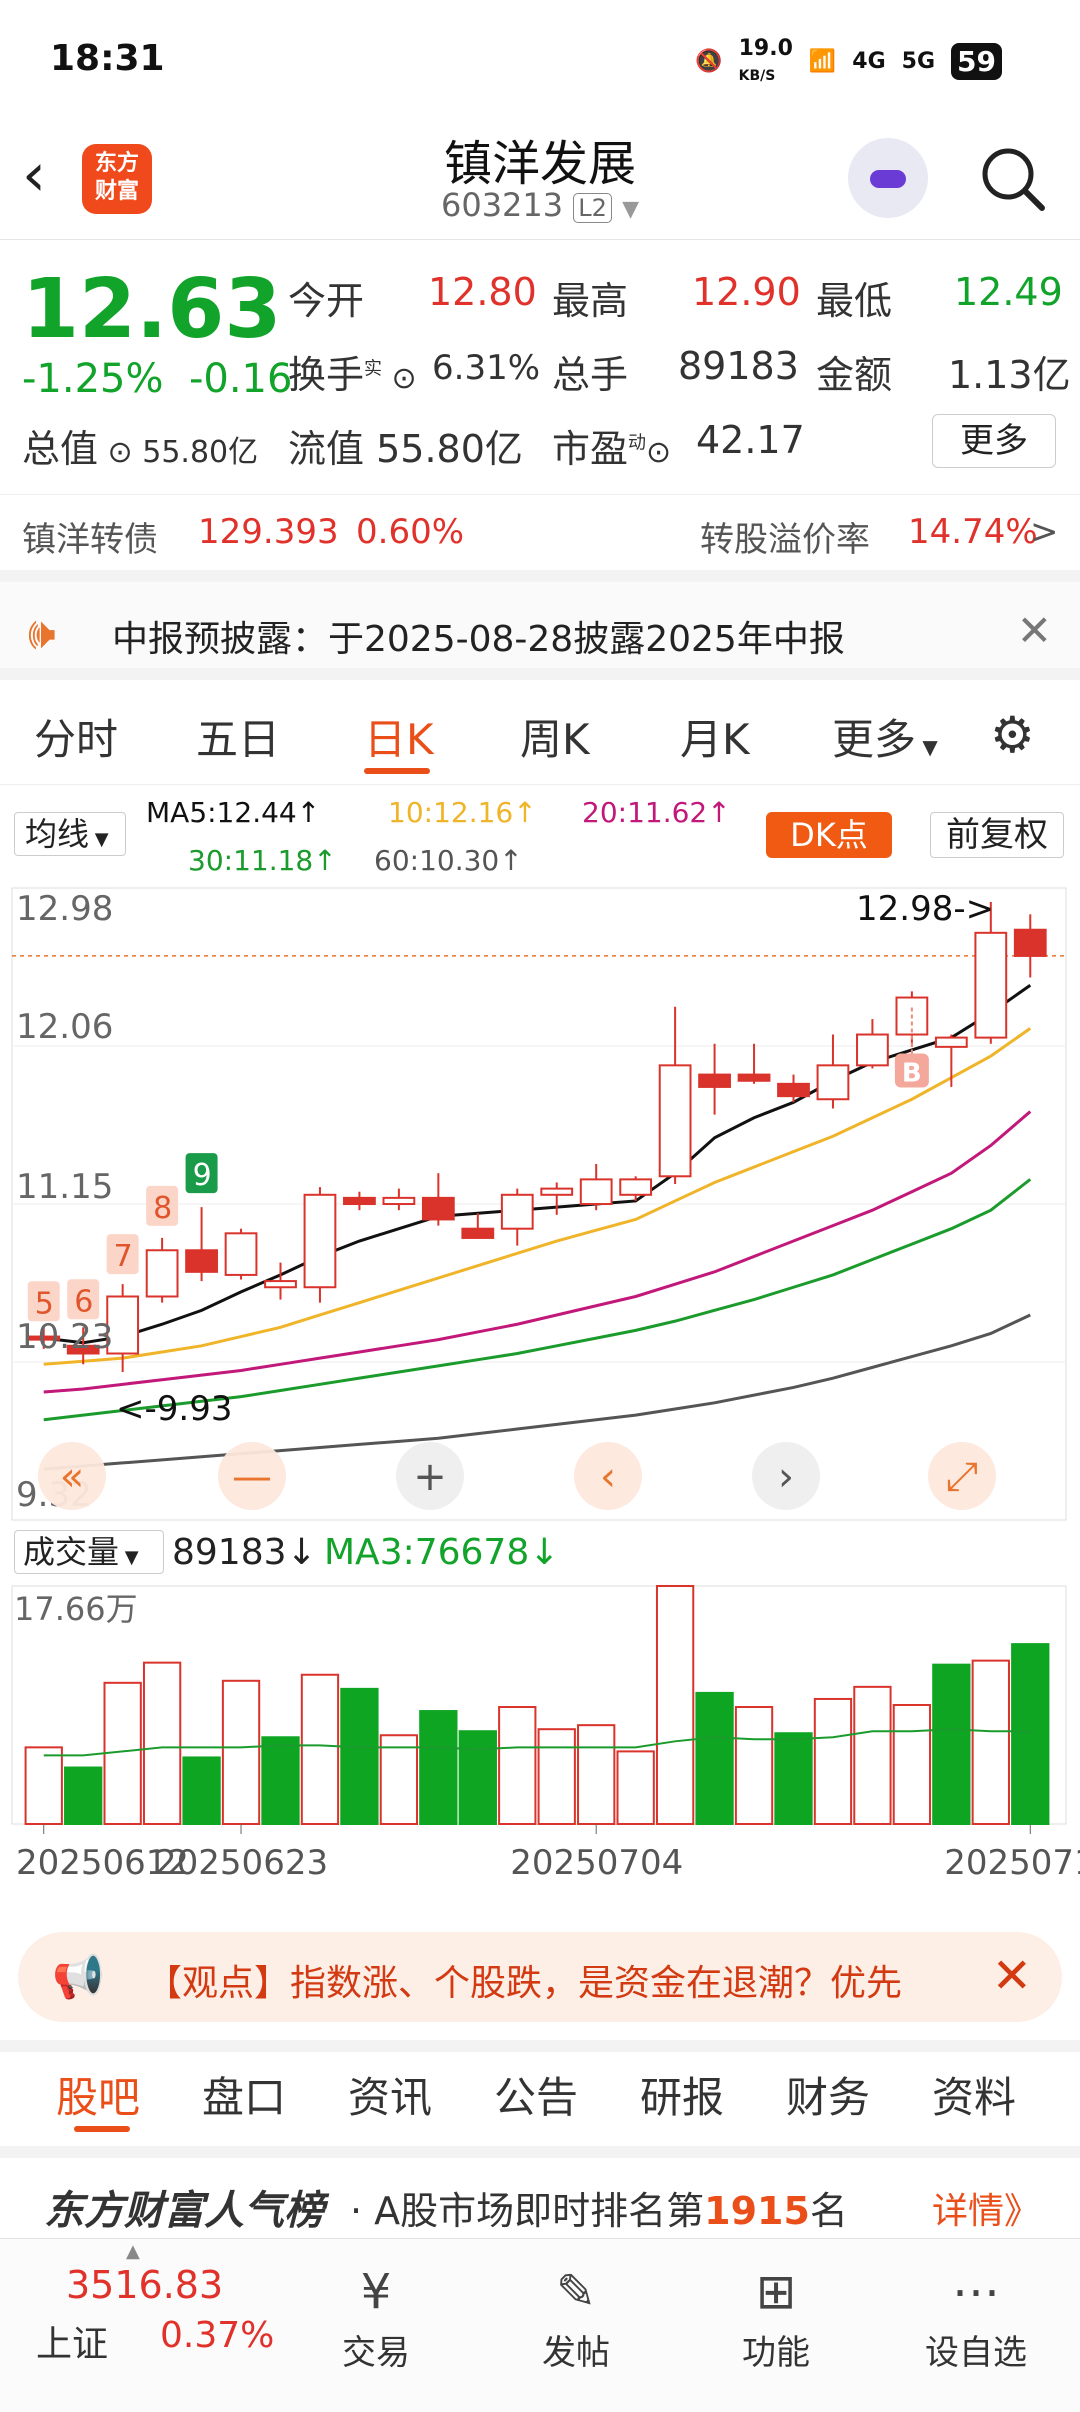  I want to click on chevron-up-icon: ▲, so click(133, 2251).